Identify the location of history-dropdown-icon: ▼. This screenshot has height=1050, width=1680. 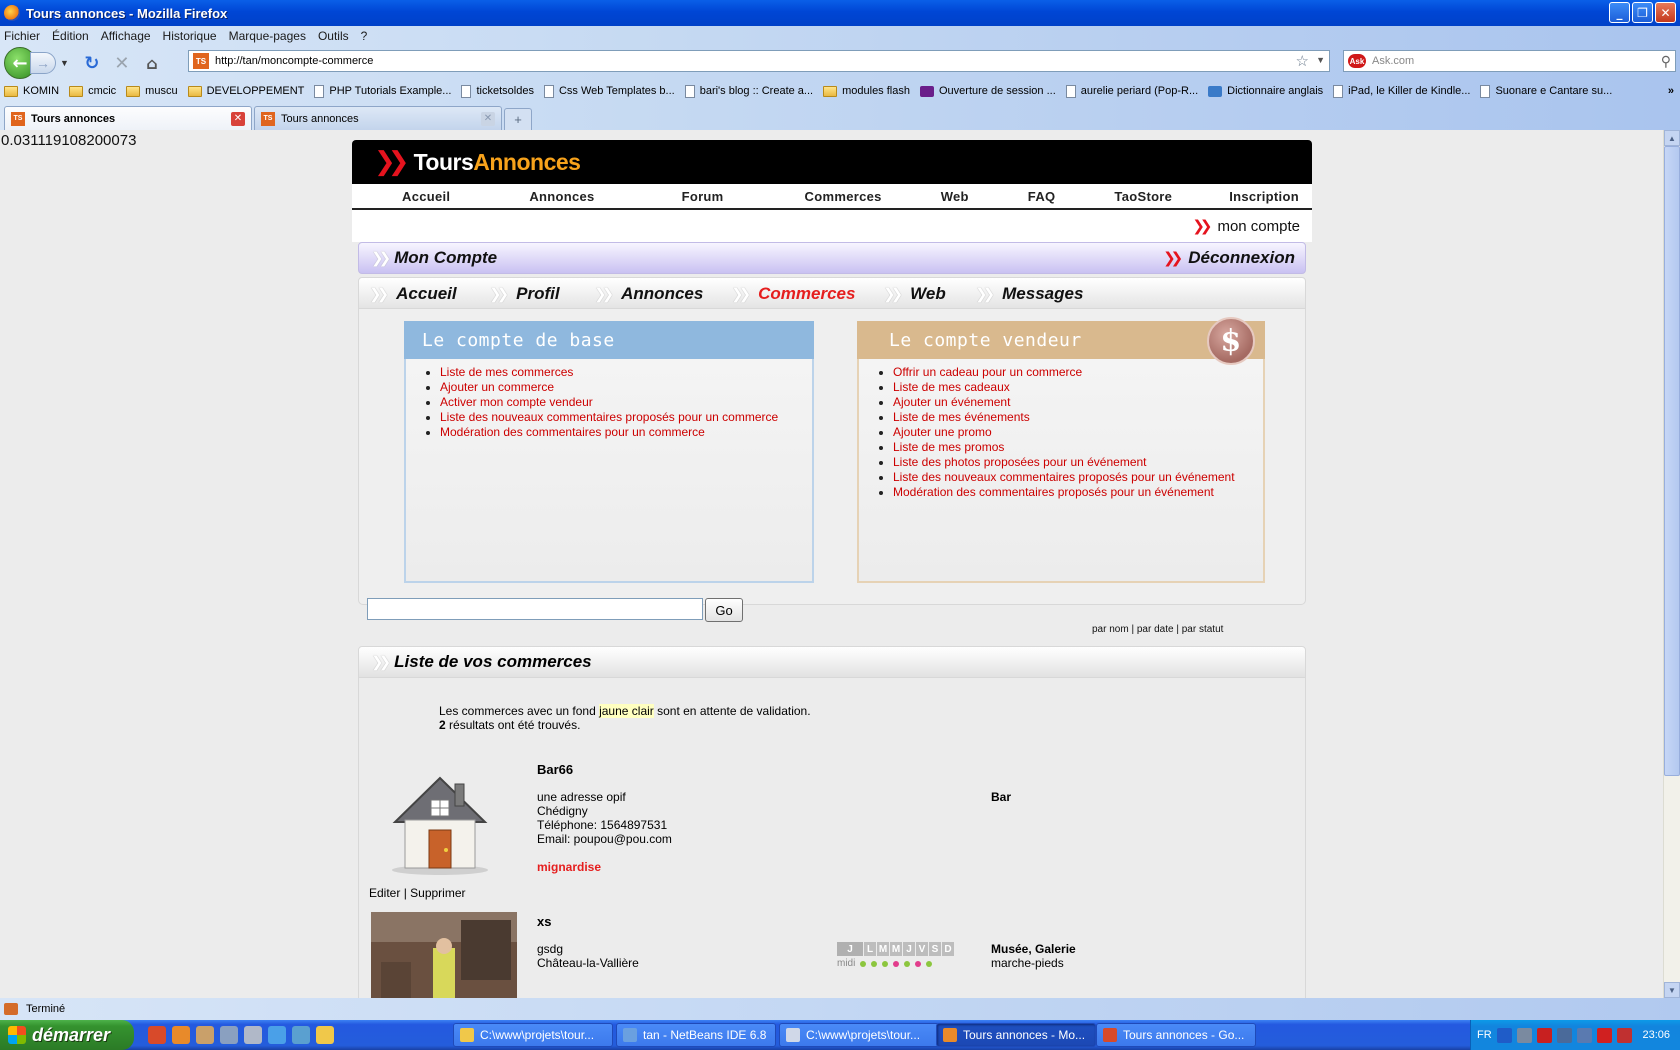
(64, 63).